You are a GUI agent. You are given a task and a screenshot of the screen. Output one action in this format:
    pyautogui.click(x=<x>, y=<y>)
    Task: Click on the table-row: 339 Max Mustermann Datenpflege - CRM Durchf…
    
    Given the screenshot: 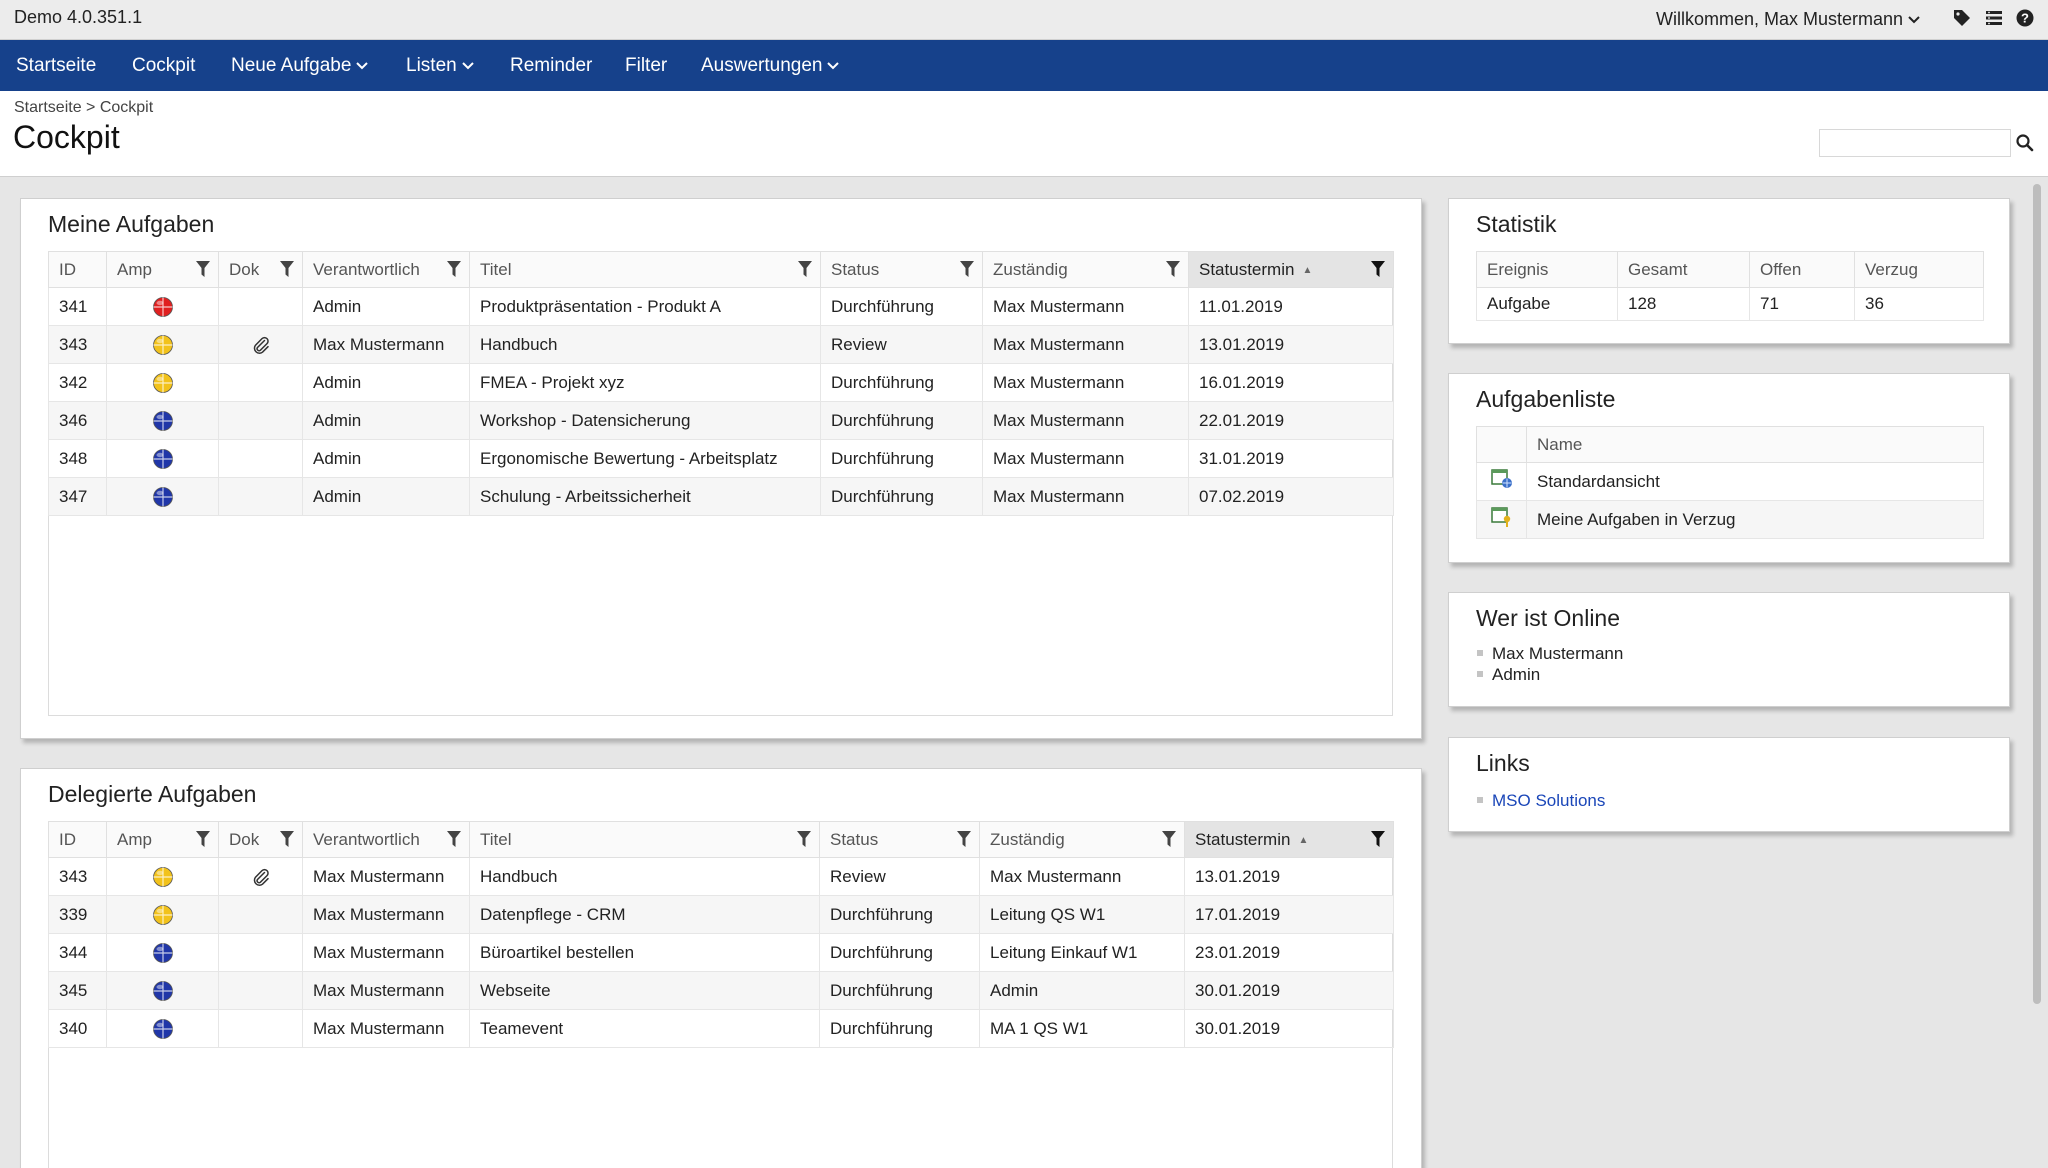 What is the action you would take?
    pyautogui.click(x=721, y=914)
    